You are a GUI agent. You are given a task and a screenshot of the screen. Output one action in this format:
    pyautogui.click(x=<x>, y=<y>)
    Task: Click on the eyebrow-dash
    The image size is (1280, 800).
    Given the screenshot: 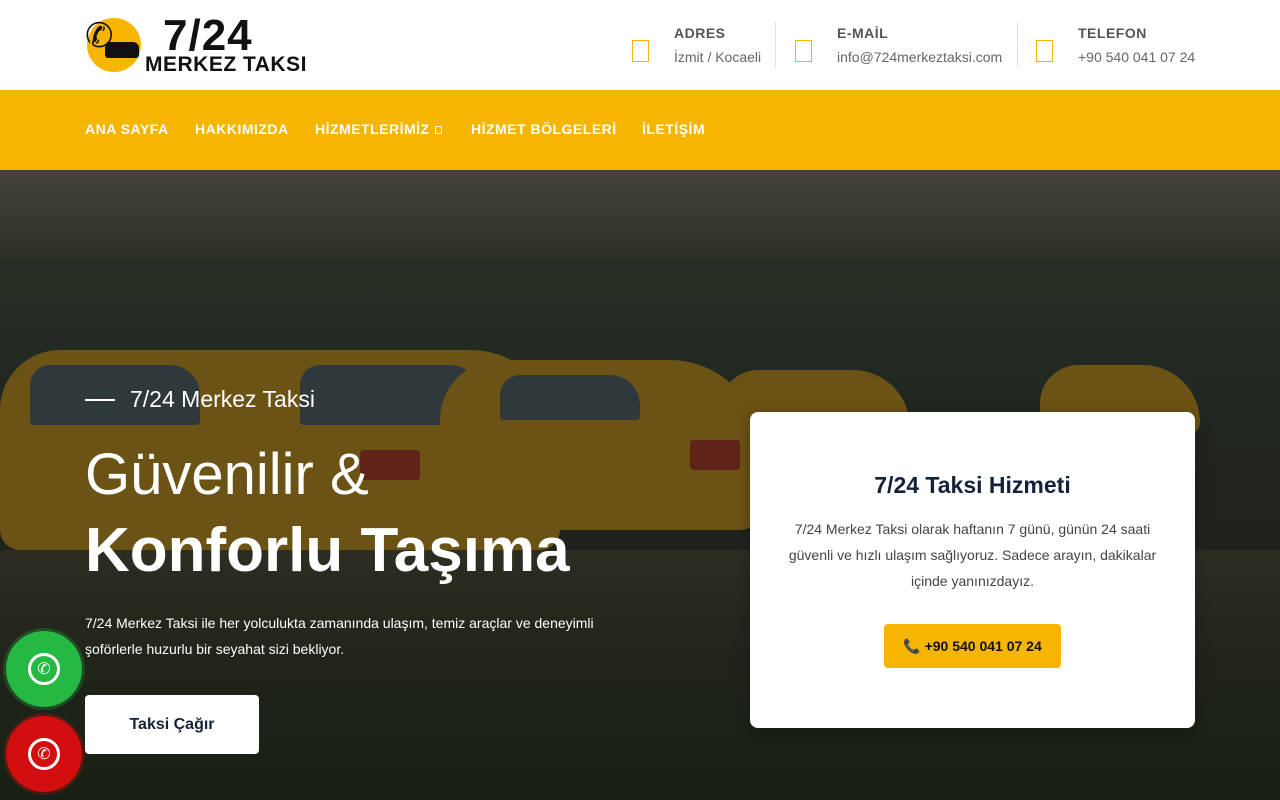 What is the action you would take?
    pyautogui.click(x=100, y=400)
    